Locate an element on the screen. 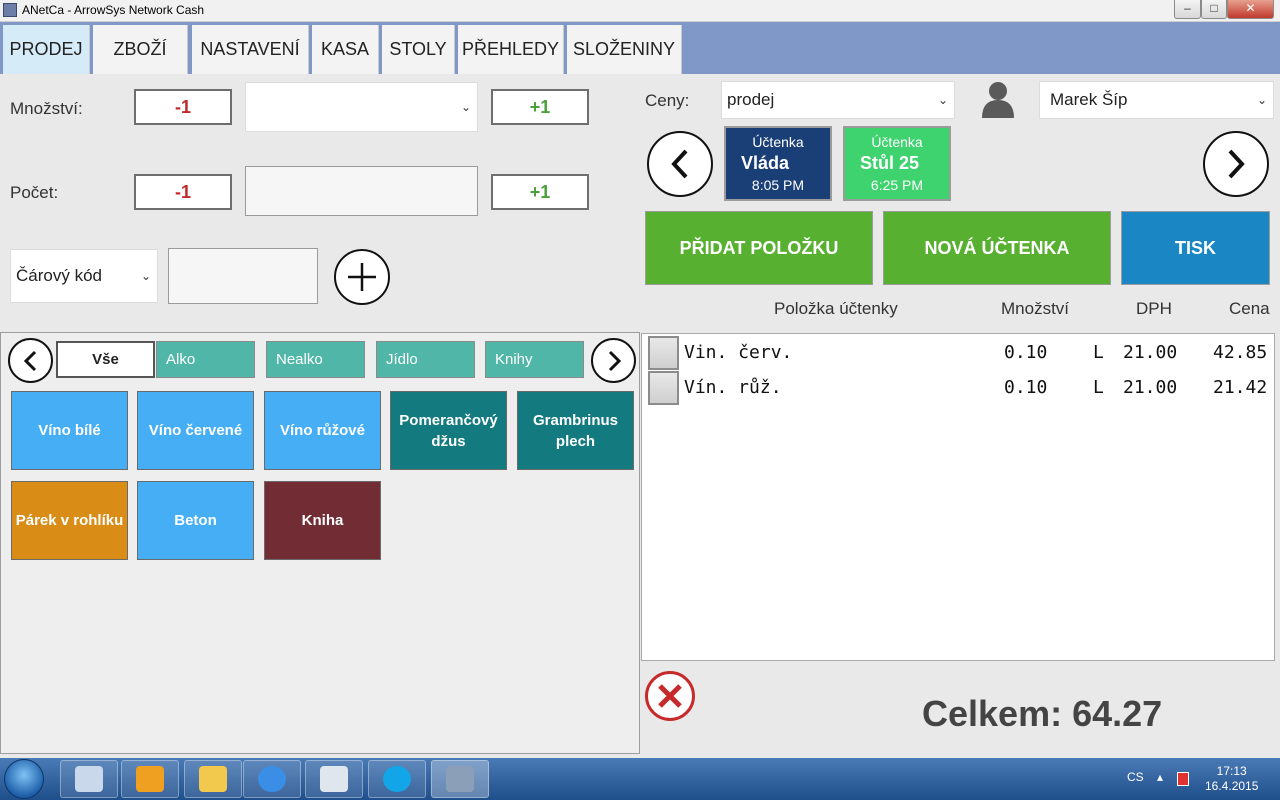  receipt-card: Účtenka Stůl 25 6:25 PM is located at coordinates (897, 163).